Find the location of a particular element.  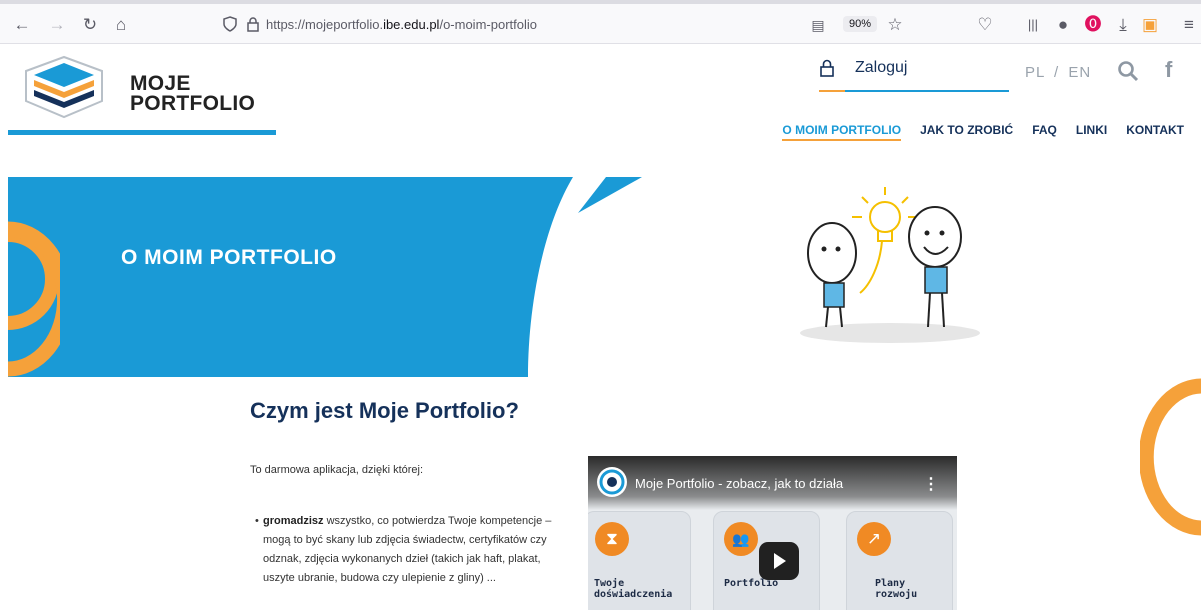

video-card-plany-rozwoju: ↗ Plany rozwoju is located at coordinates (899, 560).